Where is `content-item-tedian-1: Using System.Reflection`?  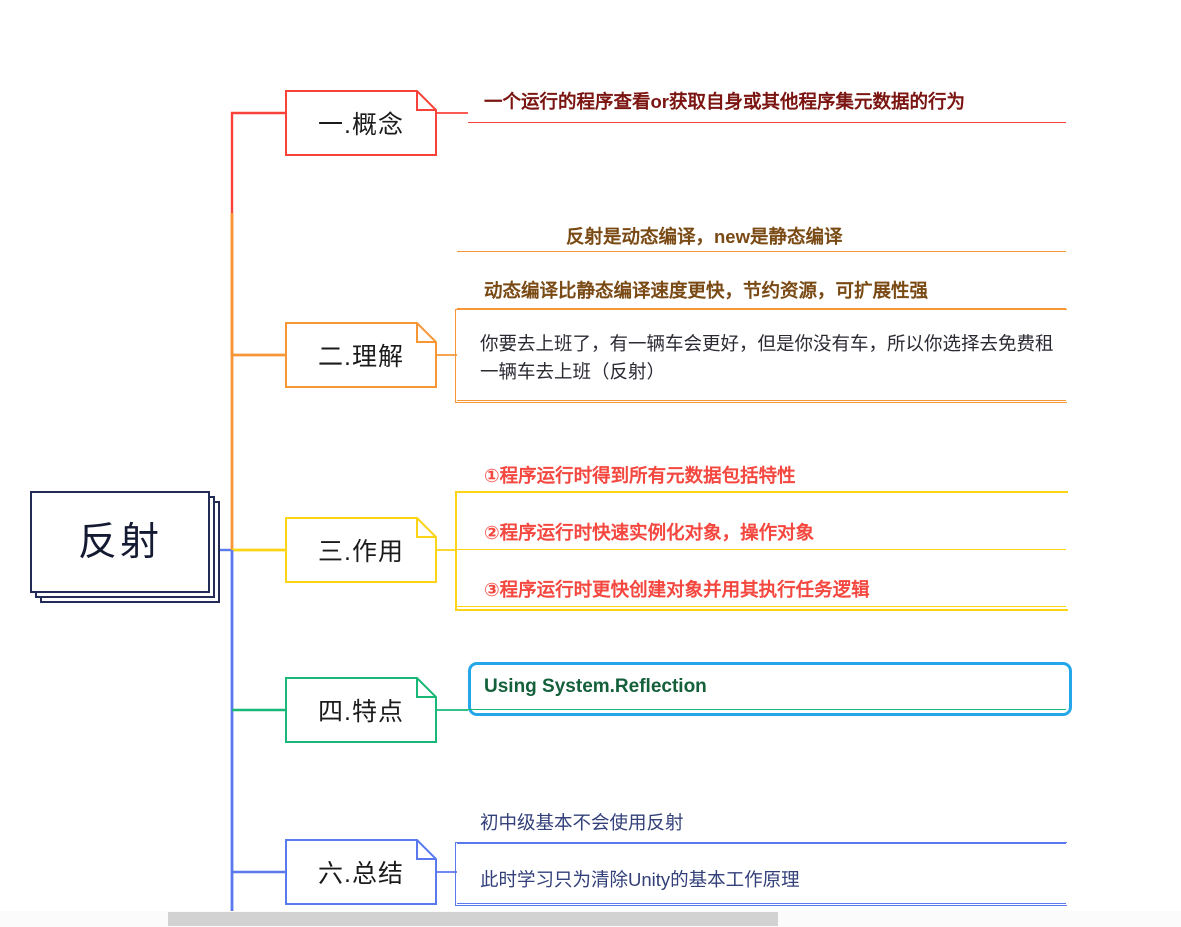
content-item-tedian-1: Using System.Reflection is located at coordinates (595, 687).